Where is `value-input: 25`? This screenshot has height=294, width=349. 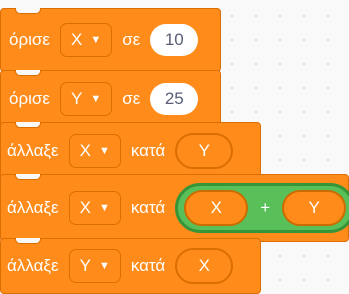 value-input: 25 is located at coordinates (174, 99).